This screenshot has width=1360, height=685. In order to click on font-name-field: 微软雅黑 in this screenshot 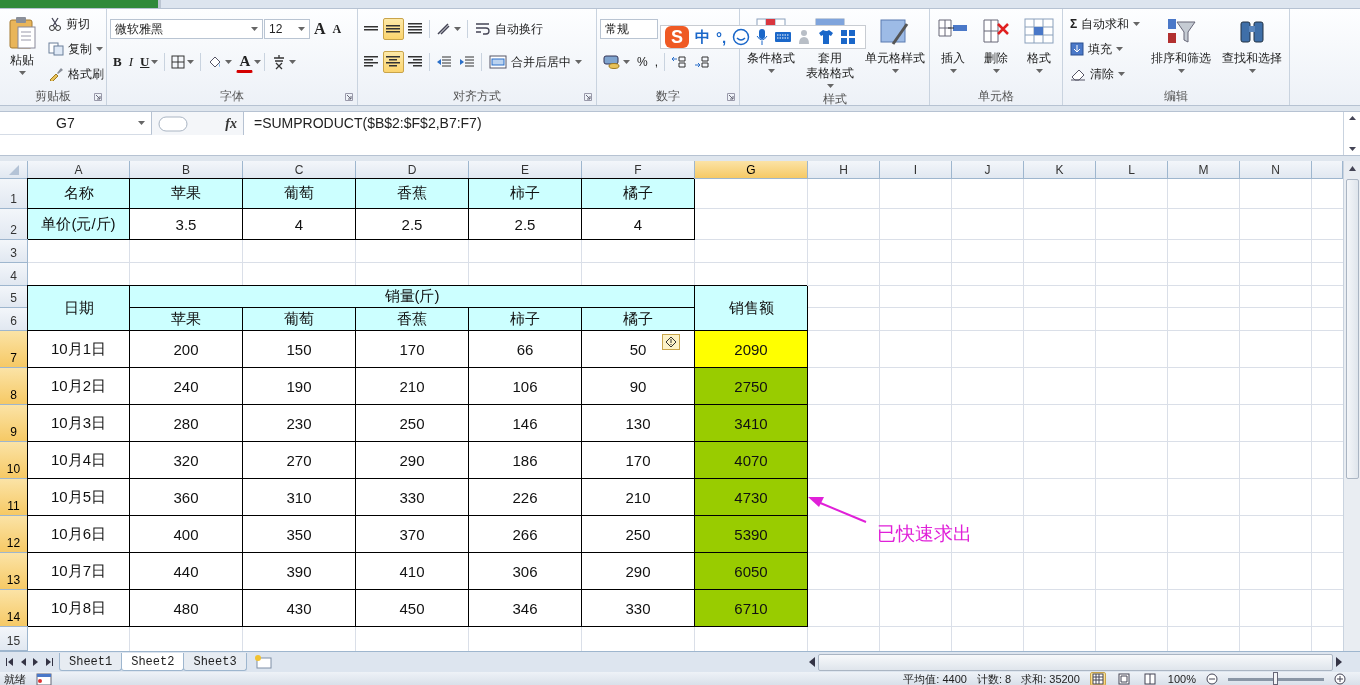, I will do `click(186, 29)`.